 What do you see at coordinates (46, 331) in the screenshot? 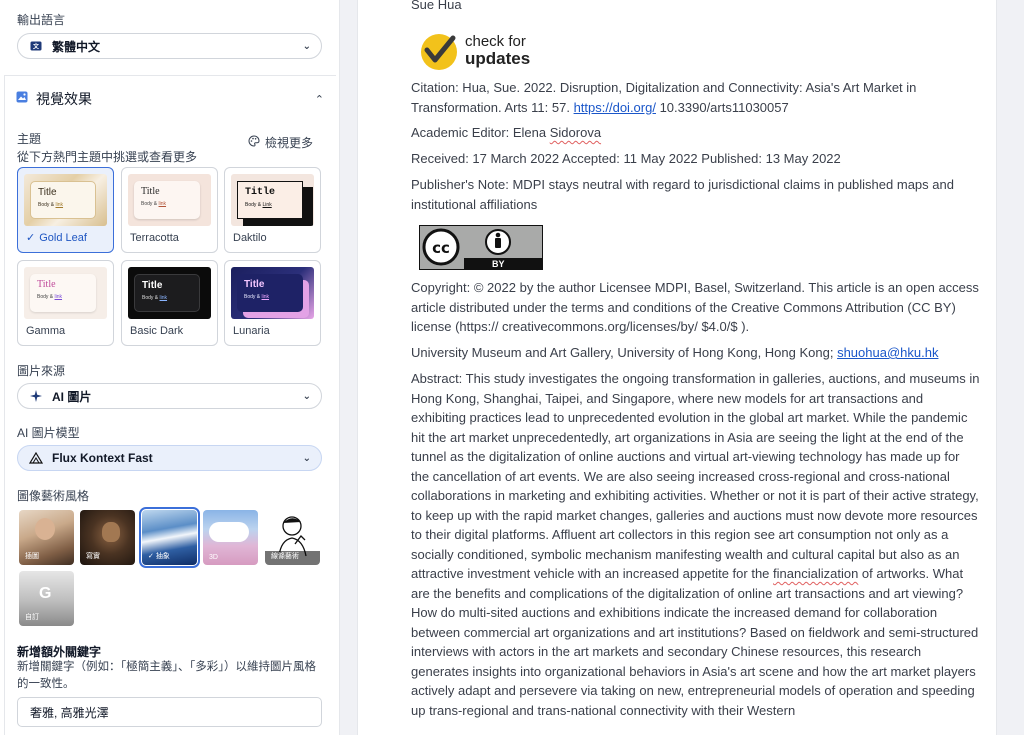
I see `theme-name: Gamma` at bounding box center [46, 331].